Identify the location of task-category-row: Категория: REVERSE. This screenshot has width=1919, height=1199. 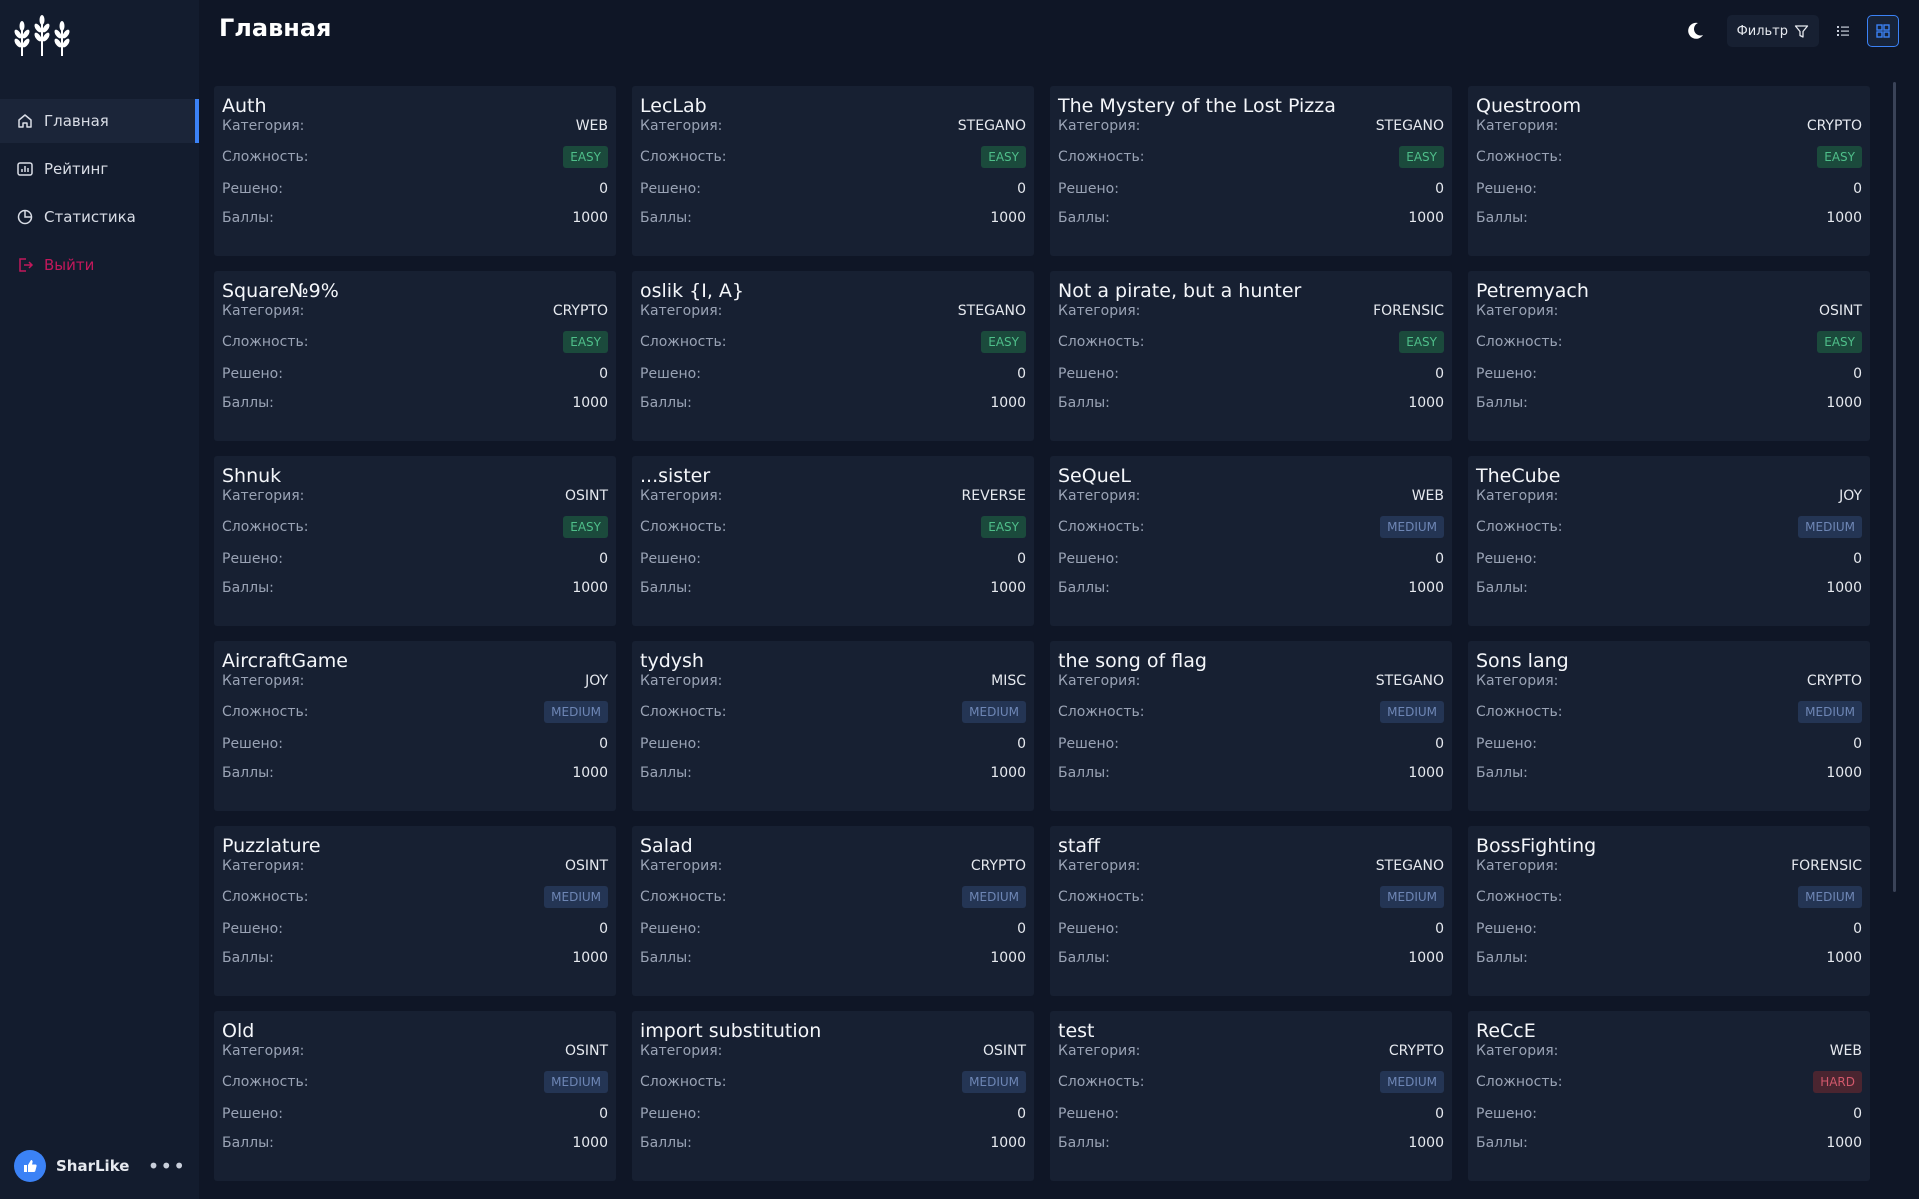
(833, 496).